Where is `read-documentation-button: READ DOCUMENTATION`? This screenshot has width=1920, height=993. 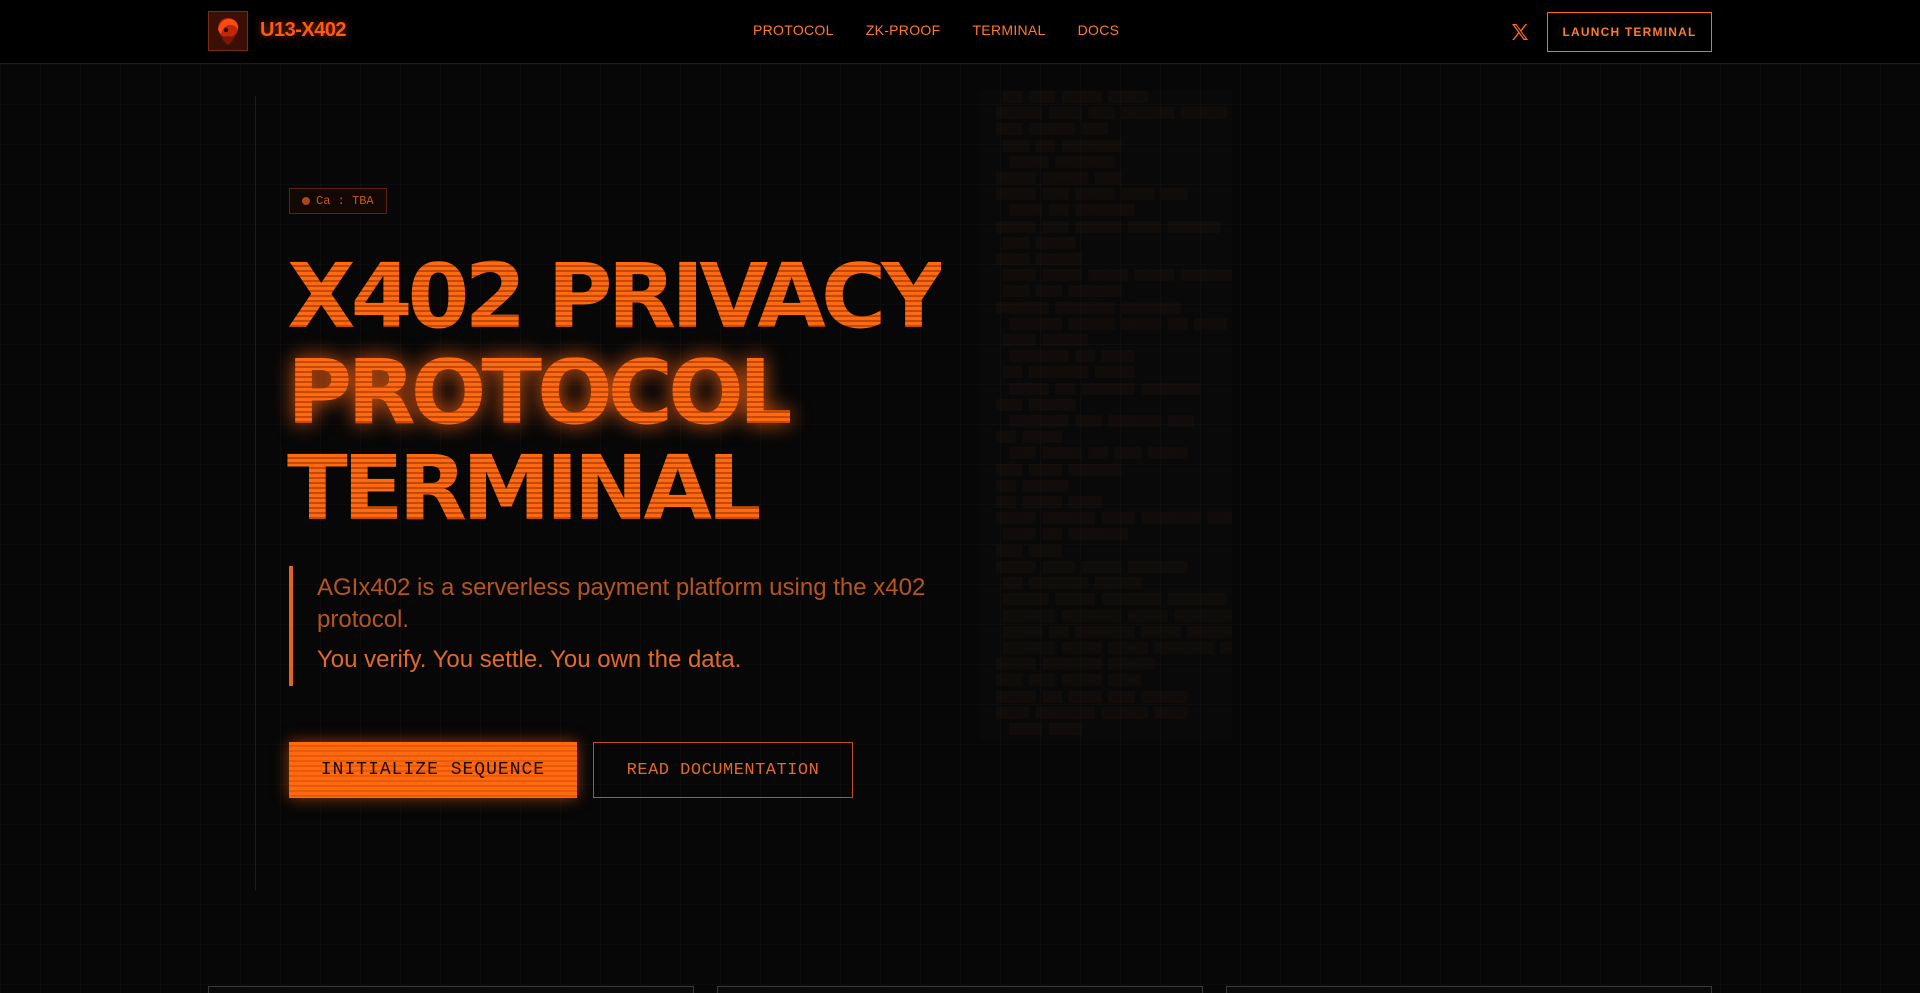
read-documentation-button: READ DOCUMENTATION is located at coordinates (723, 770).